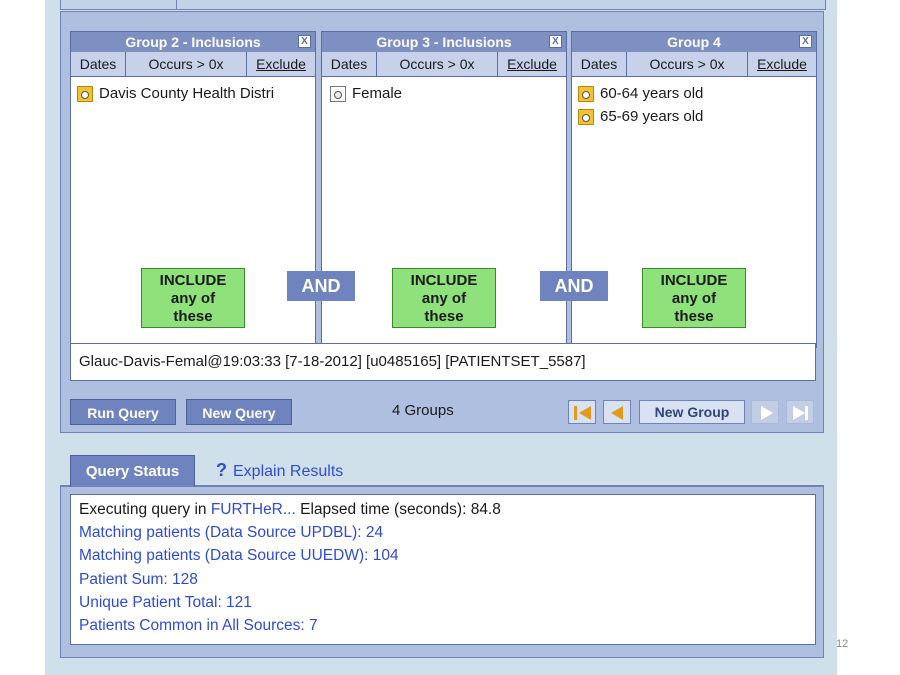  What do you see at coordinates (338, 93) in the screenshot?
I see `document-icon` at bounding box center [338, 93].